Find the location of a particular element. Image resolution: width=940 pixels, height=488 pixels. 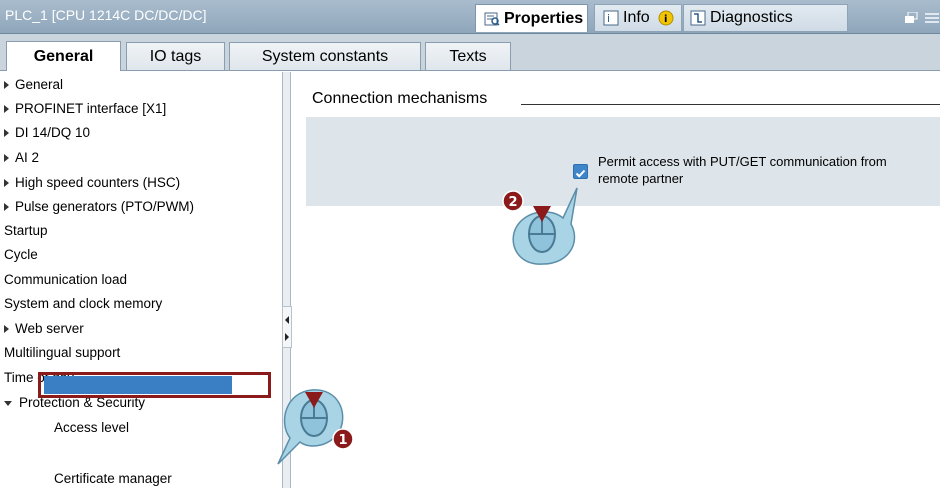

tab-properties: Properties is located at coordinates (531, 18).